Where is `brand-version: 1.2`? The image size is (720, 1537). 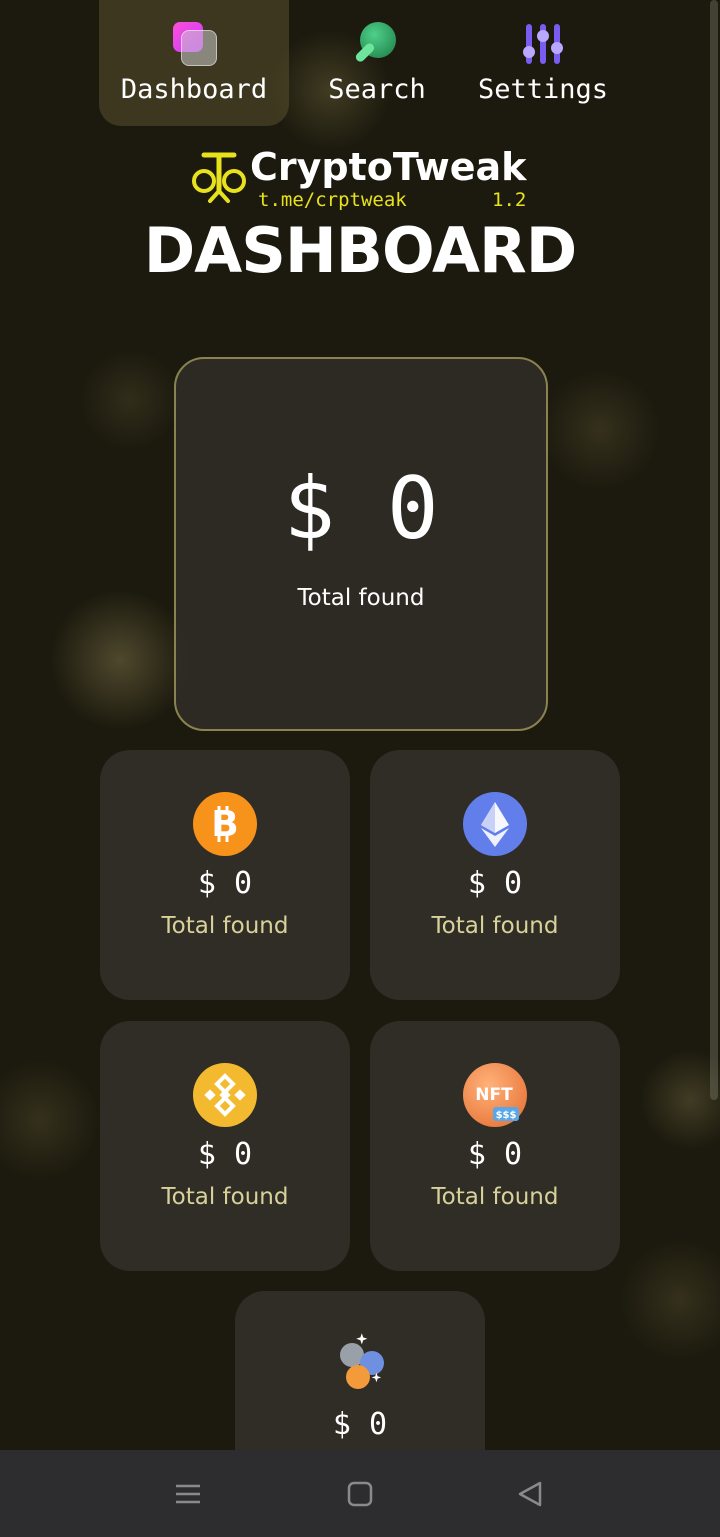 brand-version: 1.2 is located at coordinates (509, 200).